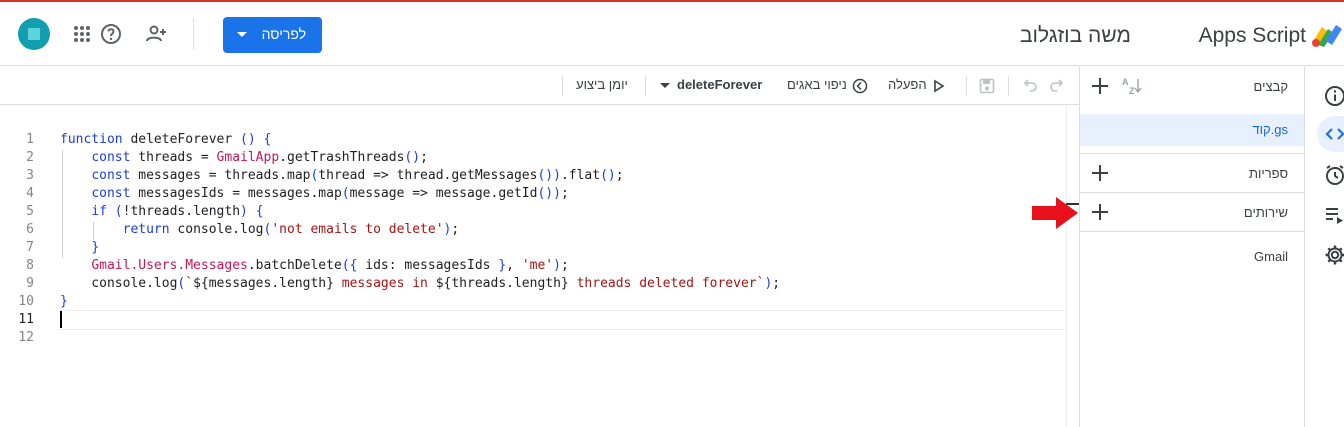 This screenshot has width=1344, height=427. What do you see at coordinates (1270, 129) in the screenshot?
I see `file-name: קוד.gs` at bounding box center [1270, 129].